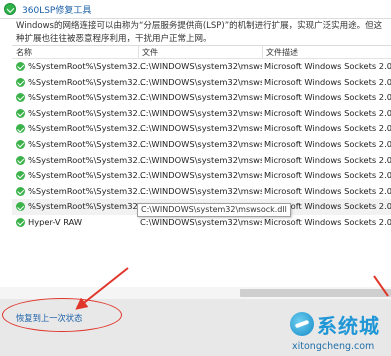 Image resolution: width=391 pixels, height=356 pixels. Describe the element at coordinates (195, 9) in the screenshot. I see `title-bar: 360LSP修复工具` at that location.